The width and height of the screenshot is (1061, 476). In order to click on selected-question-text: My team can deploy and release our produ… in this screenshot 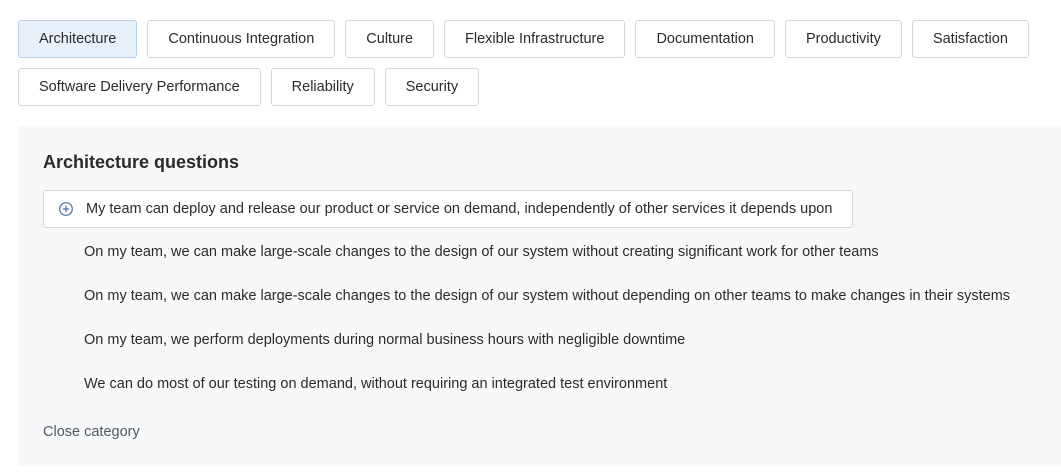, I will do `click(459, 209)`.